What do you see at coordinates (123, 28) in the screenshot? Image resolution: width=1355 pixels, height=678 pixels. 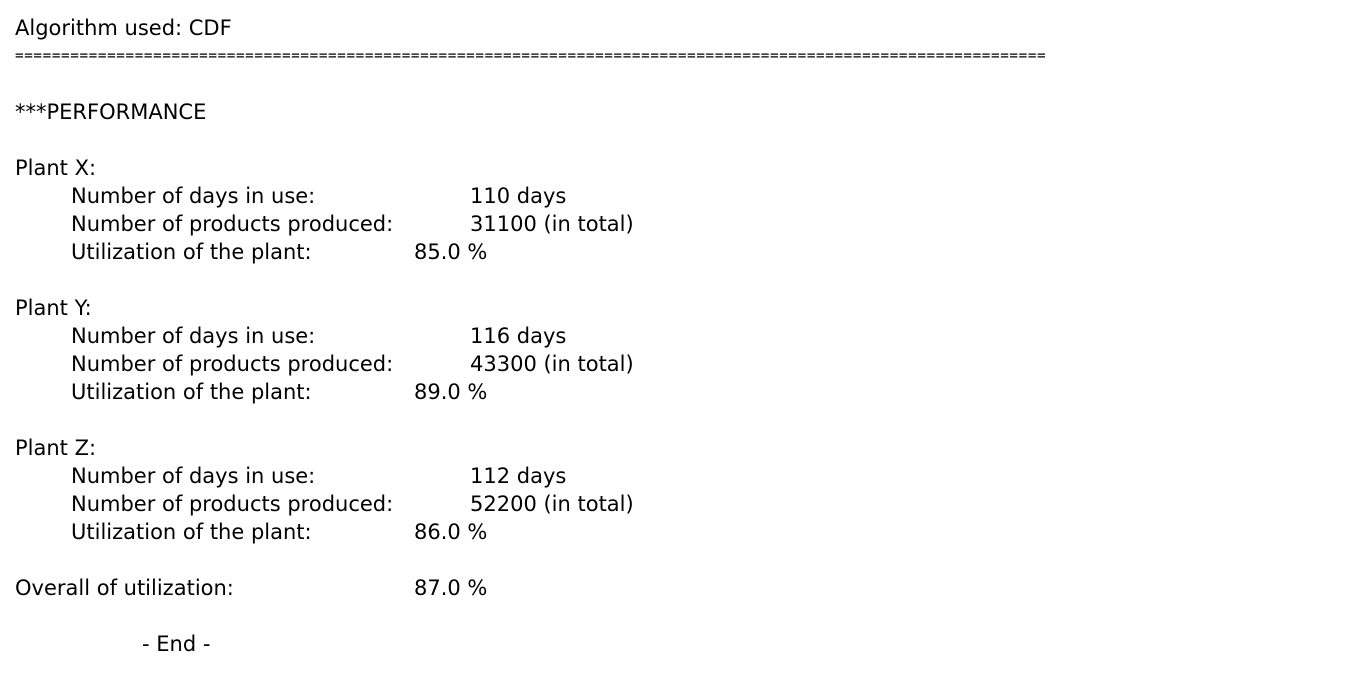 I see `algorithm-line: Algorithm used: CDF` at bounding box center [123, 28].